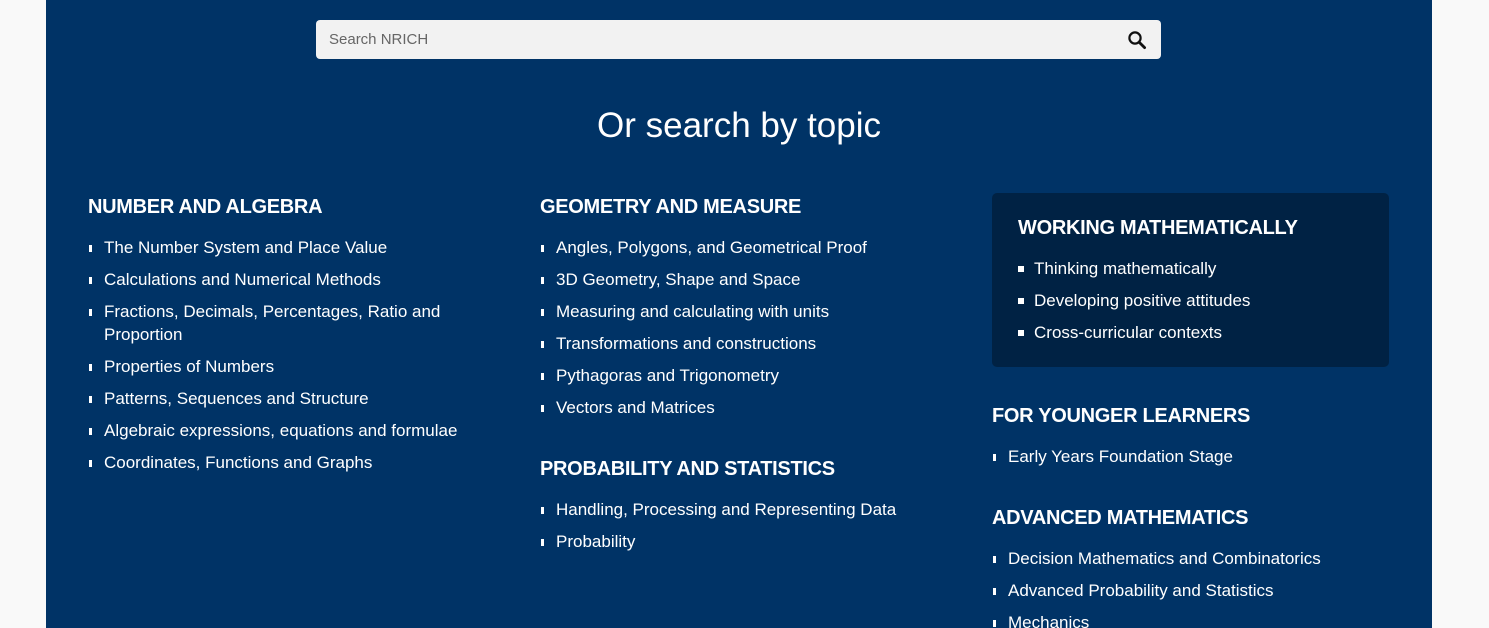 The width and height of the screenshot is (1489, 628). What do you see at coordinates (238, 462) in the screenshot?
I see `topic-link: Coordinates, Functions and Graphs` at bounding box center [238, 462].